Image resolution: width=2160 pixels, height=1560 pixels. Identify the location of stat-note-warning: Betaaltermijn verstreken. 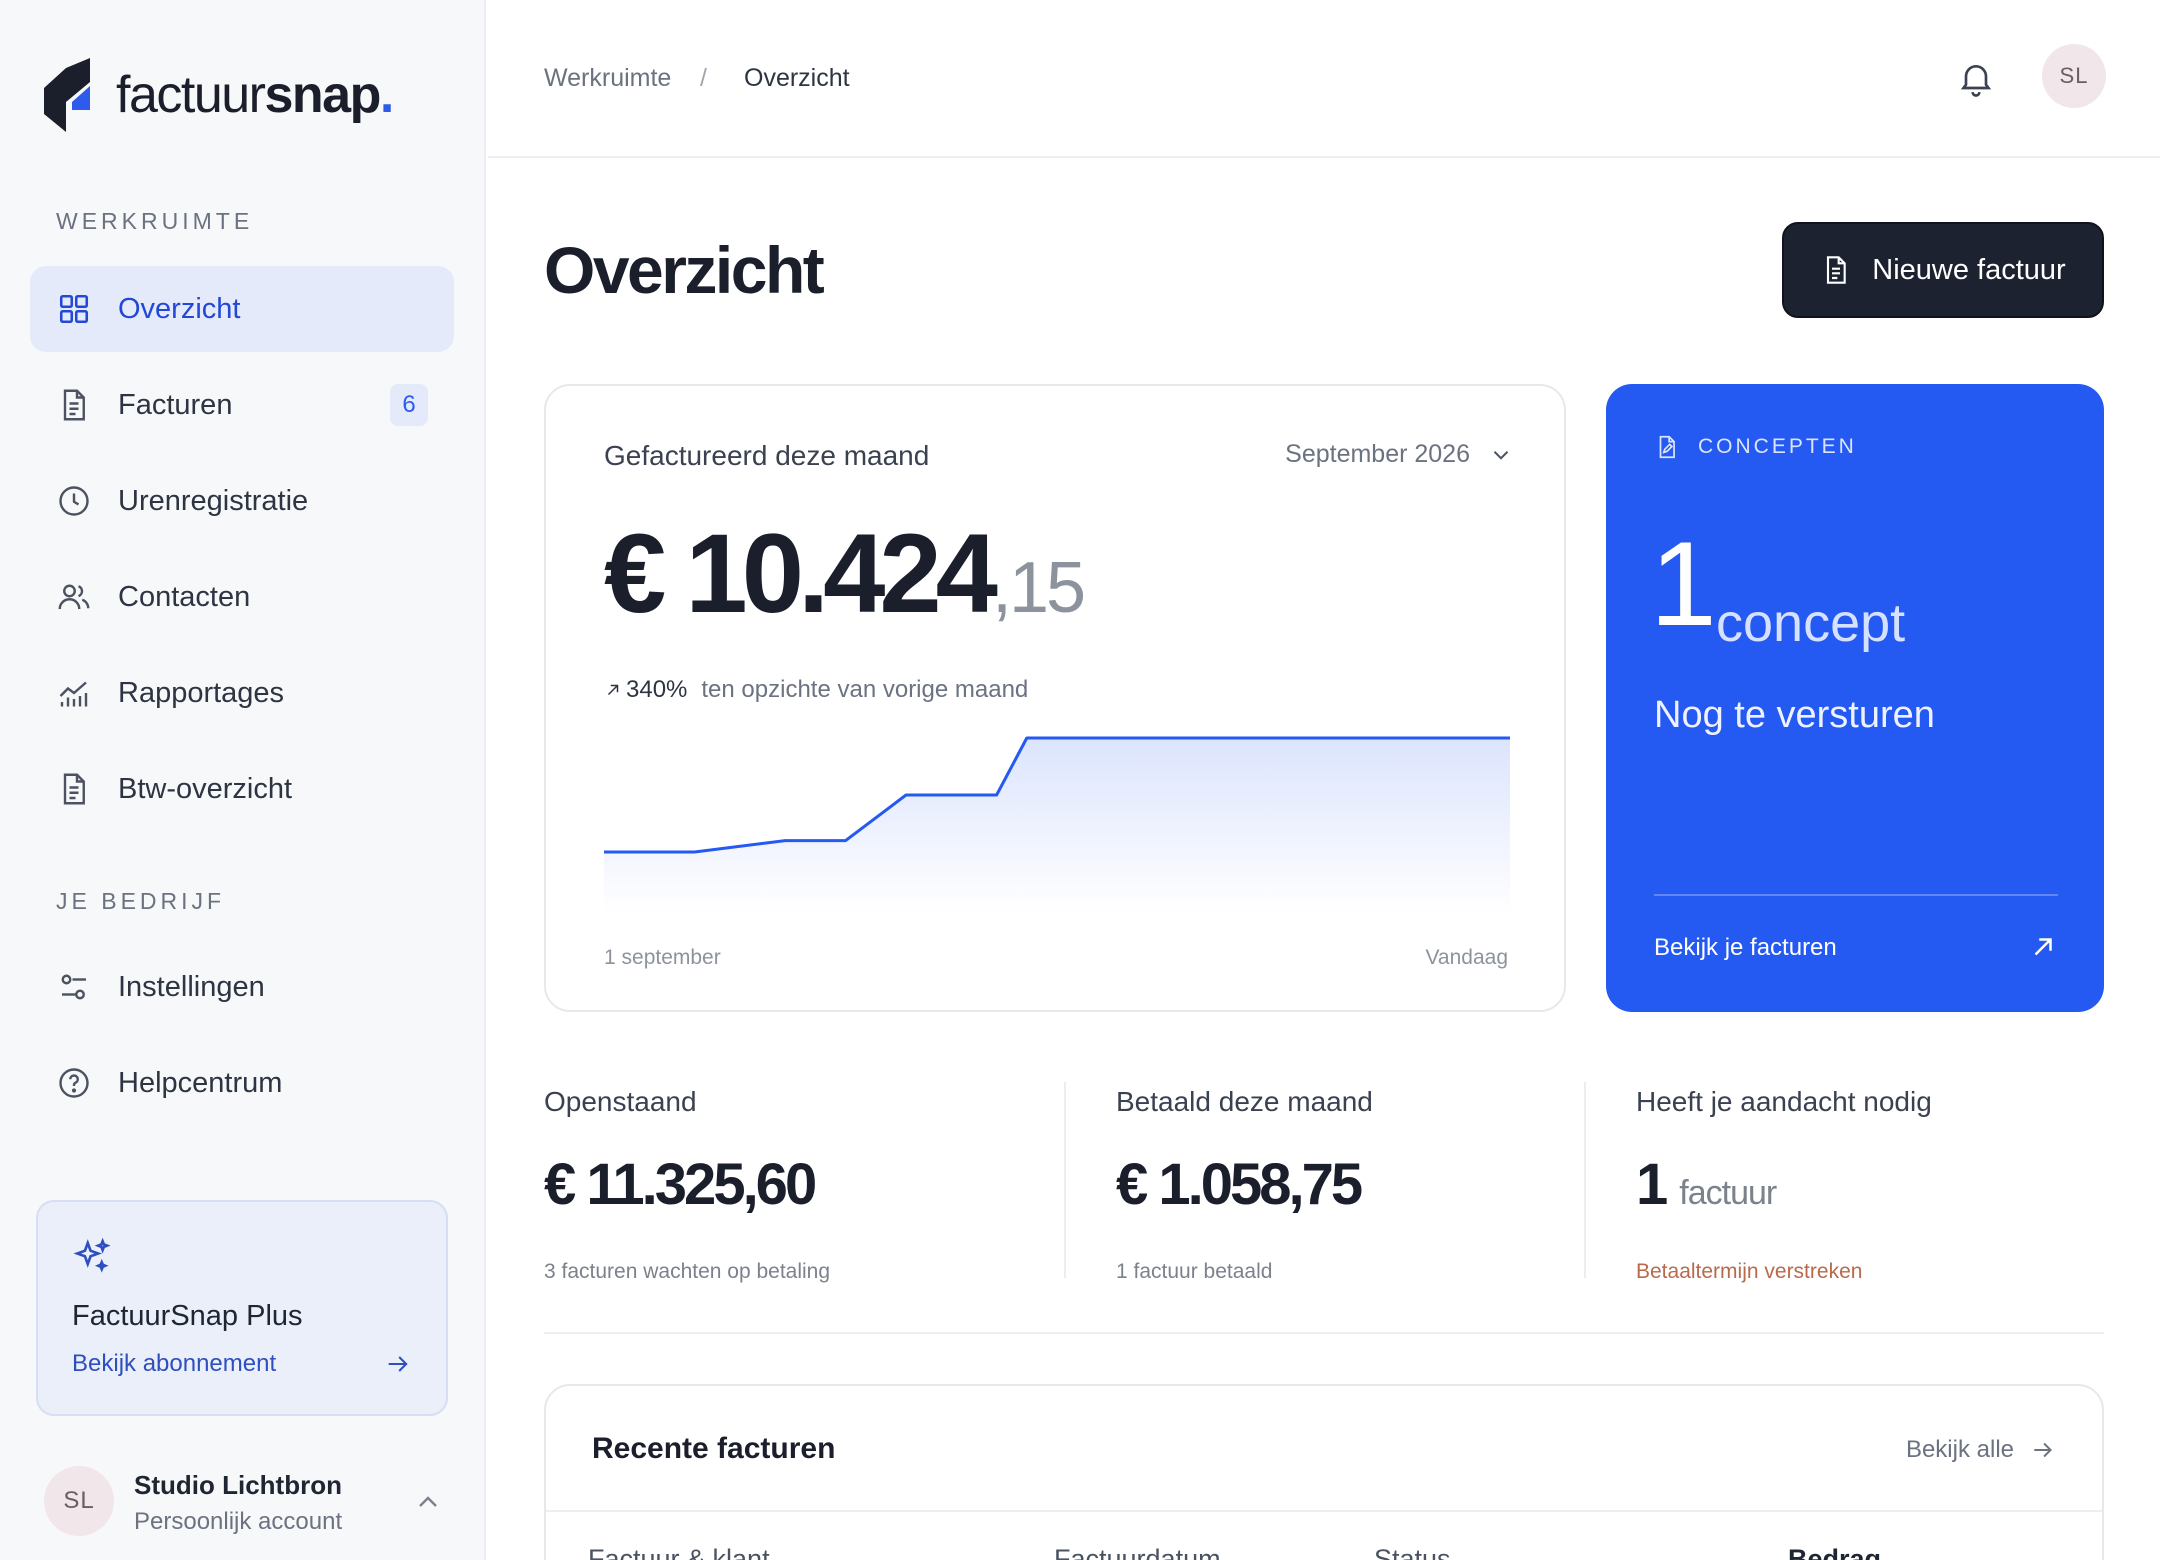
(1749, 1271).